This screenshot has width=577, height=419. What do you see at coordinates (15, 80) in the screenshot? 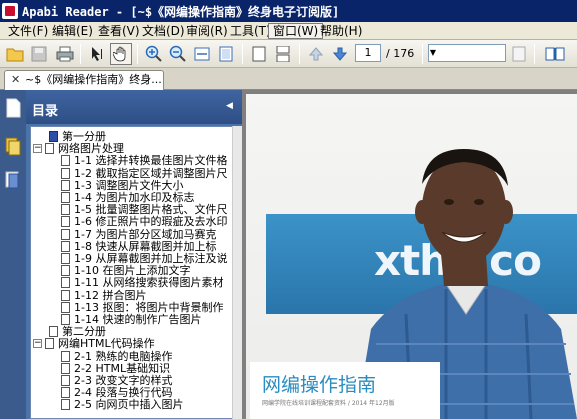
I see `close-icon: ✕` at bounding box center [15, 80].